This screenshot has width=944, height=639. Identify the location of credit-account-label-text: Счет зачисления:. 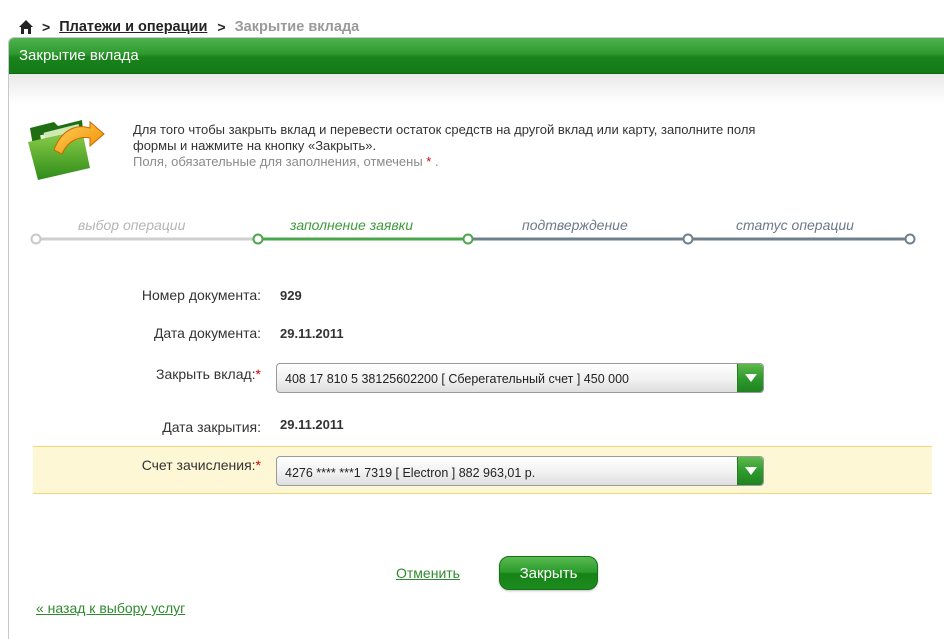
(198, 465).